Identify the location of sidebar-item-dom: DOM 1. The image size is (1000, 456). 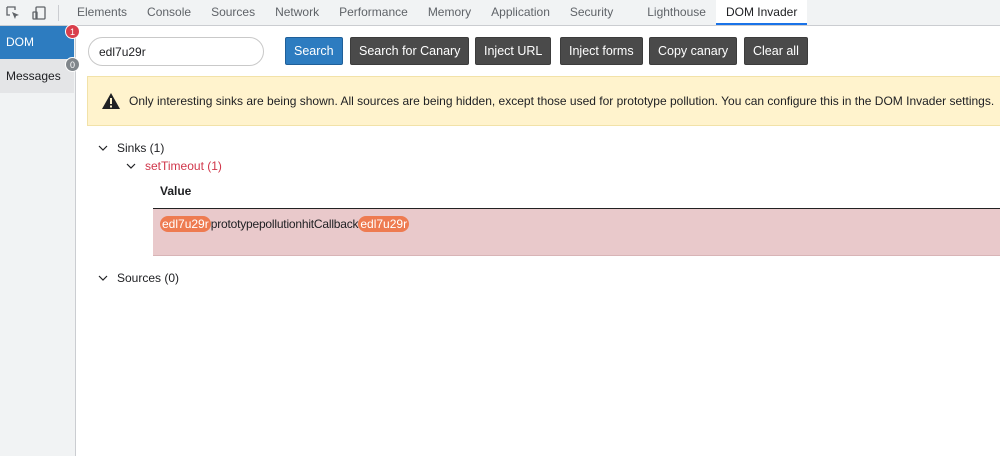
(40, 41).